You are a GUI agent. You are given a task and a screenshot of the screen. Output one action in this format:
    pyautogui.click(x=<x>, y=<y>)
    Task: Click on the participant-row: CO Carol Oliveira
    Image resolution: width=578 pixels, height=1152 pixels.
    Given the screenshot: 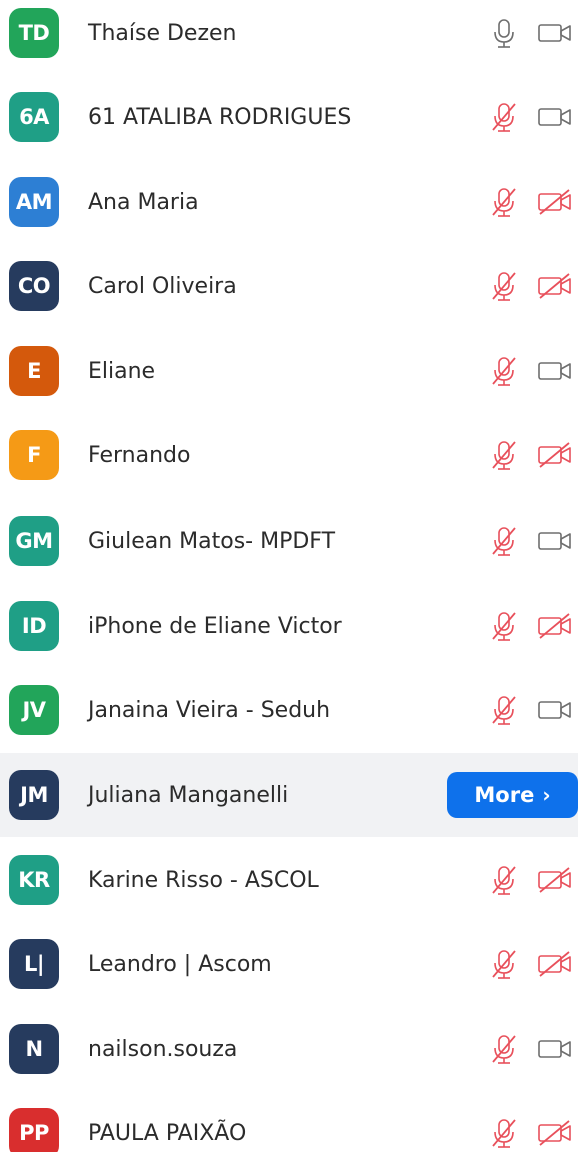 What is the action you would take?
    pyautogui.click(x=289, y=286)
    